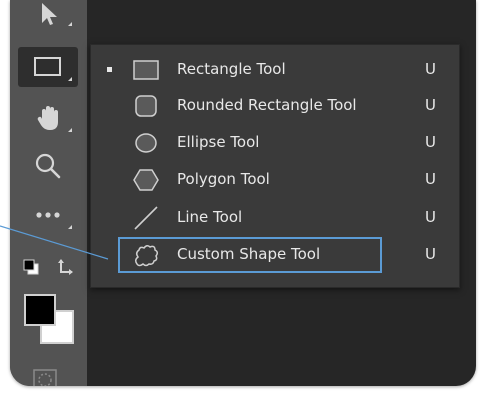  Describe the element at coordinates (146, 218) in the screenshot. I see `line-icon` at that location.